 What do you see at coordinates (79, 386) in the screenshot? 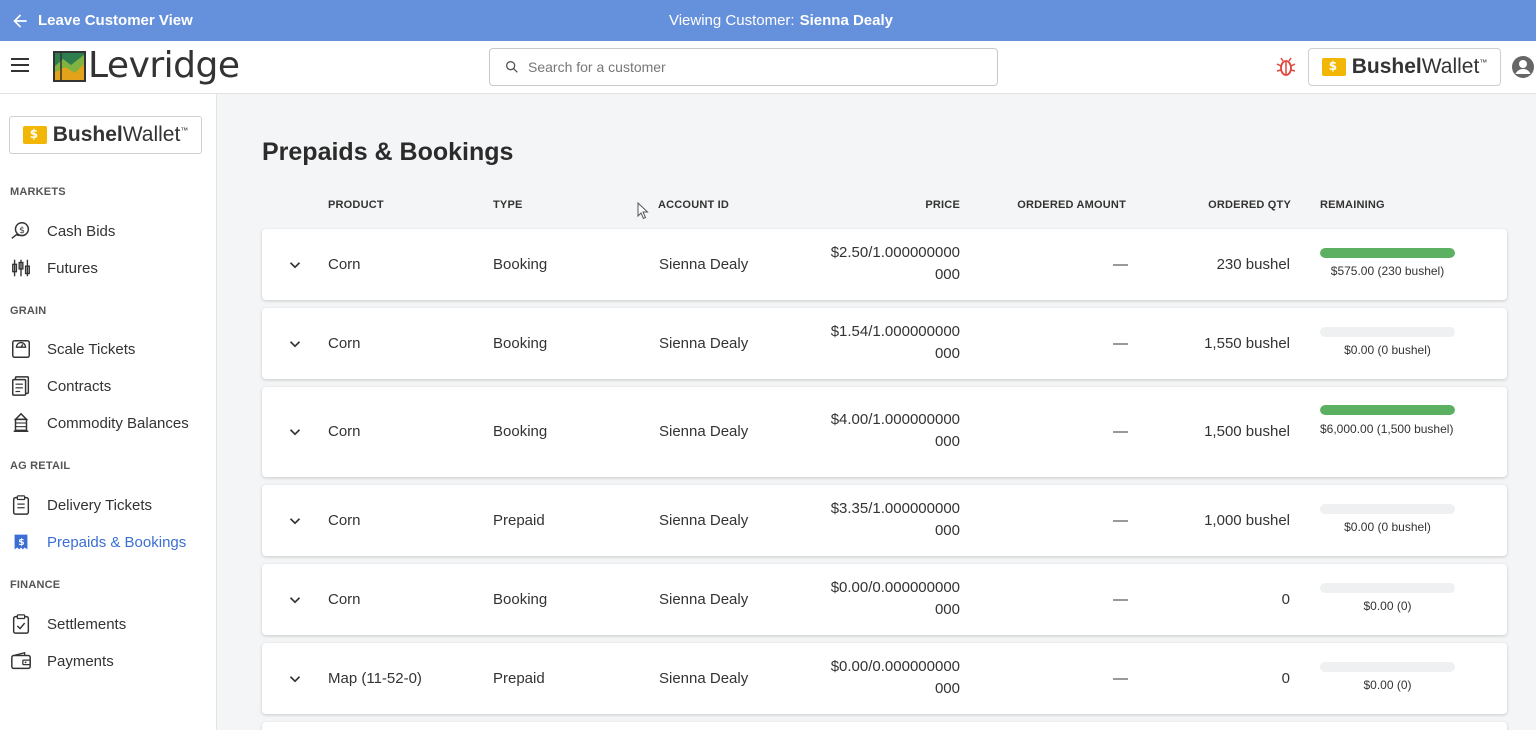
I see `sidebar-item-label: Contracts` at bounding box center [79, 386].